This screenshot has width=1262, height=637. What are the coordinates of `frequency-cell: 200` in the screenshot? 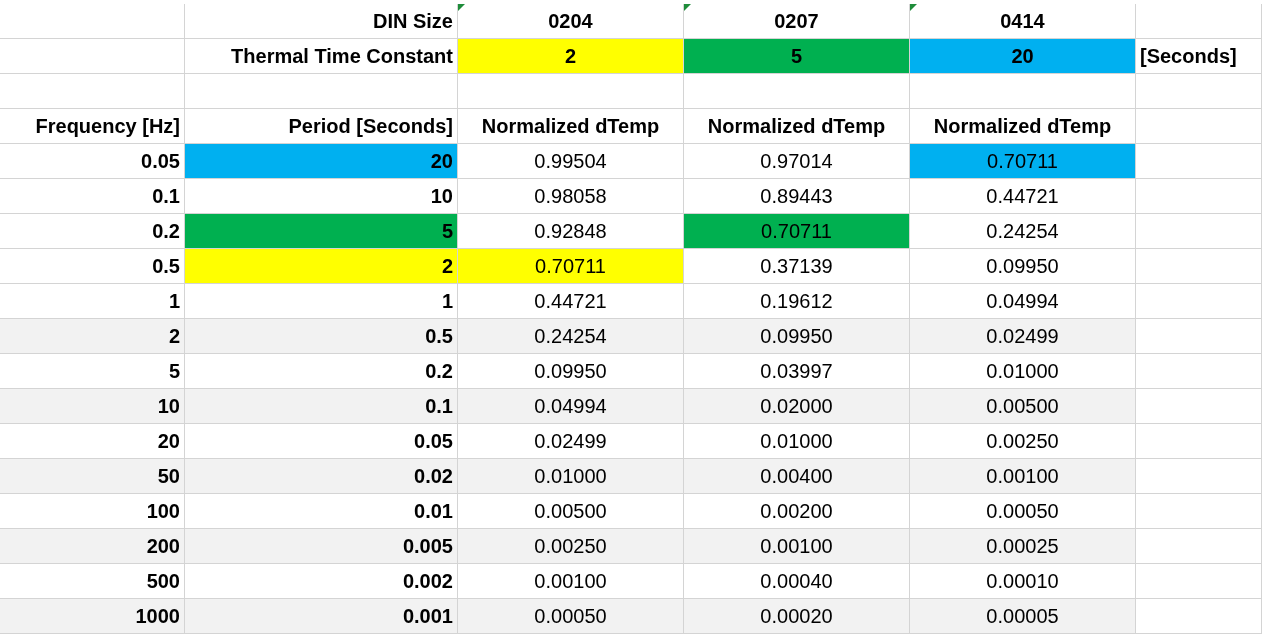 It's located at (92, 546).